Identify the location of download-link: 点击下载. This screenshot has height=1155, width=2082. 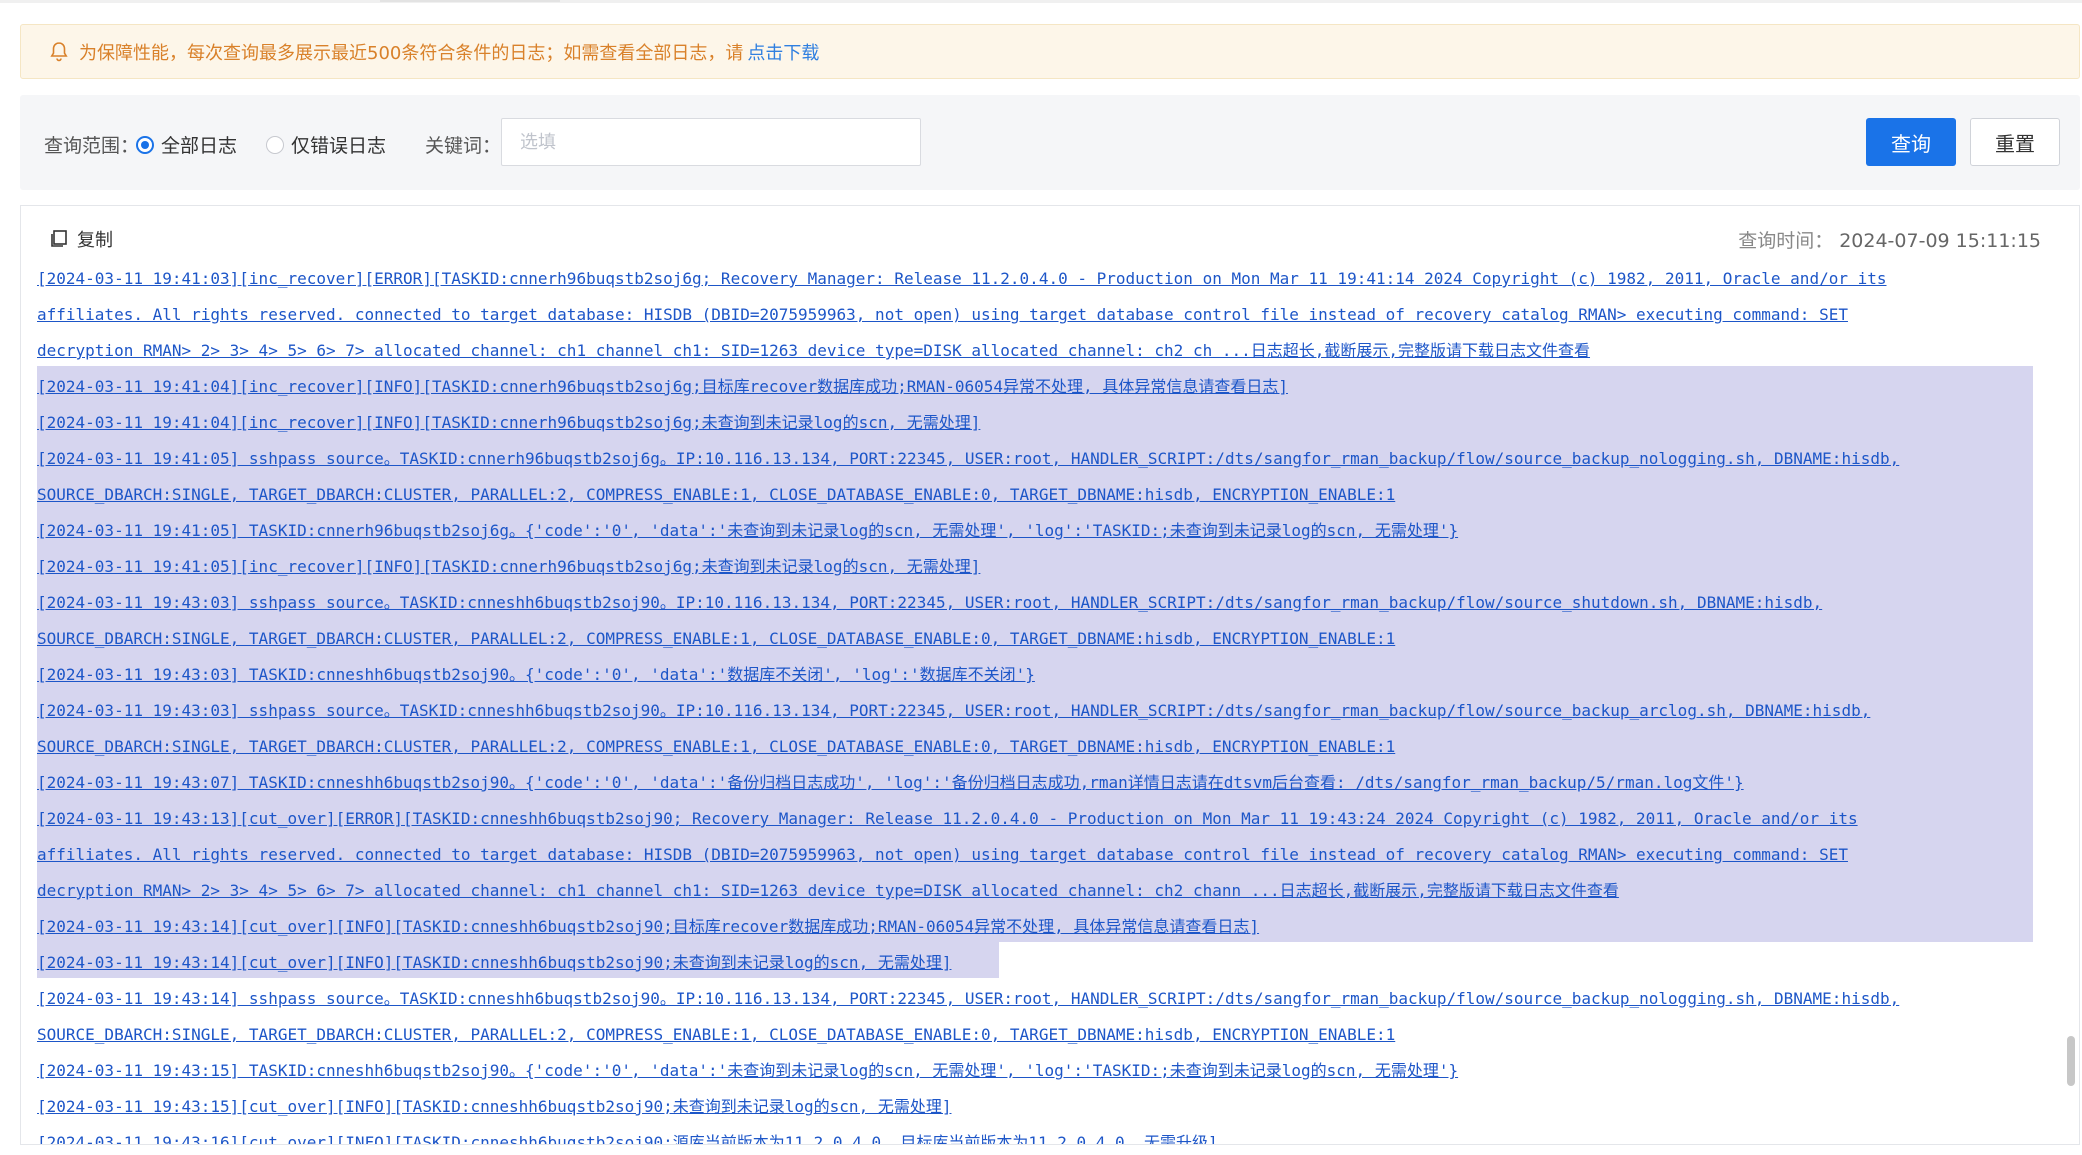
(783, 52).